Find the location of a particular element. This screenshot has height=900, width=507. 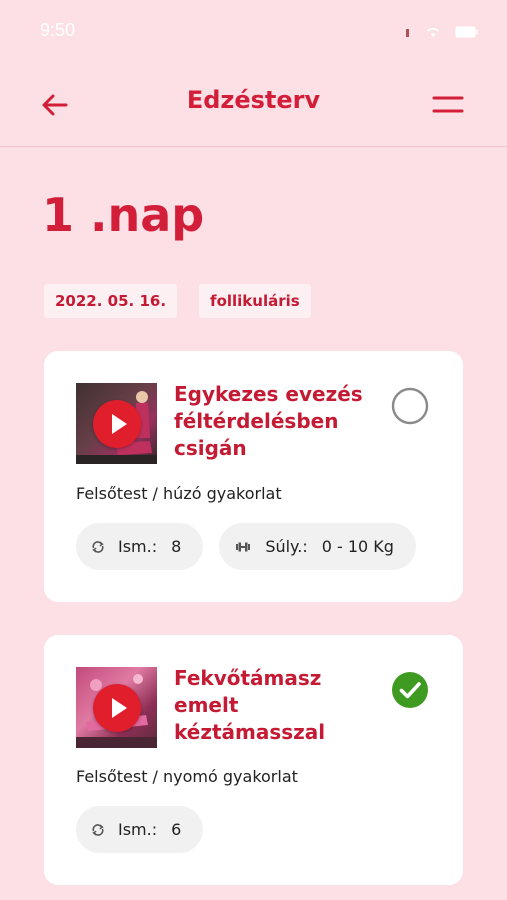

status-time: 9:50 is located at coordinates (58, 30).